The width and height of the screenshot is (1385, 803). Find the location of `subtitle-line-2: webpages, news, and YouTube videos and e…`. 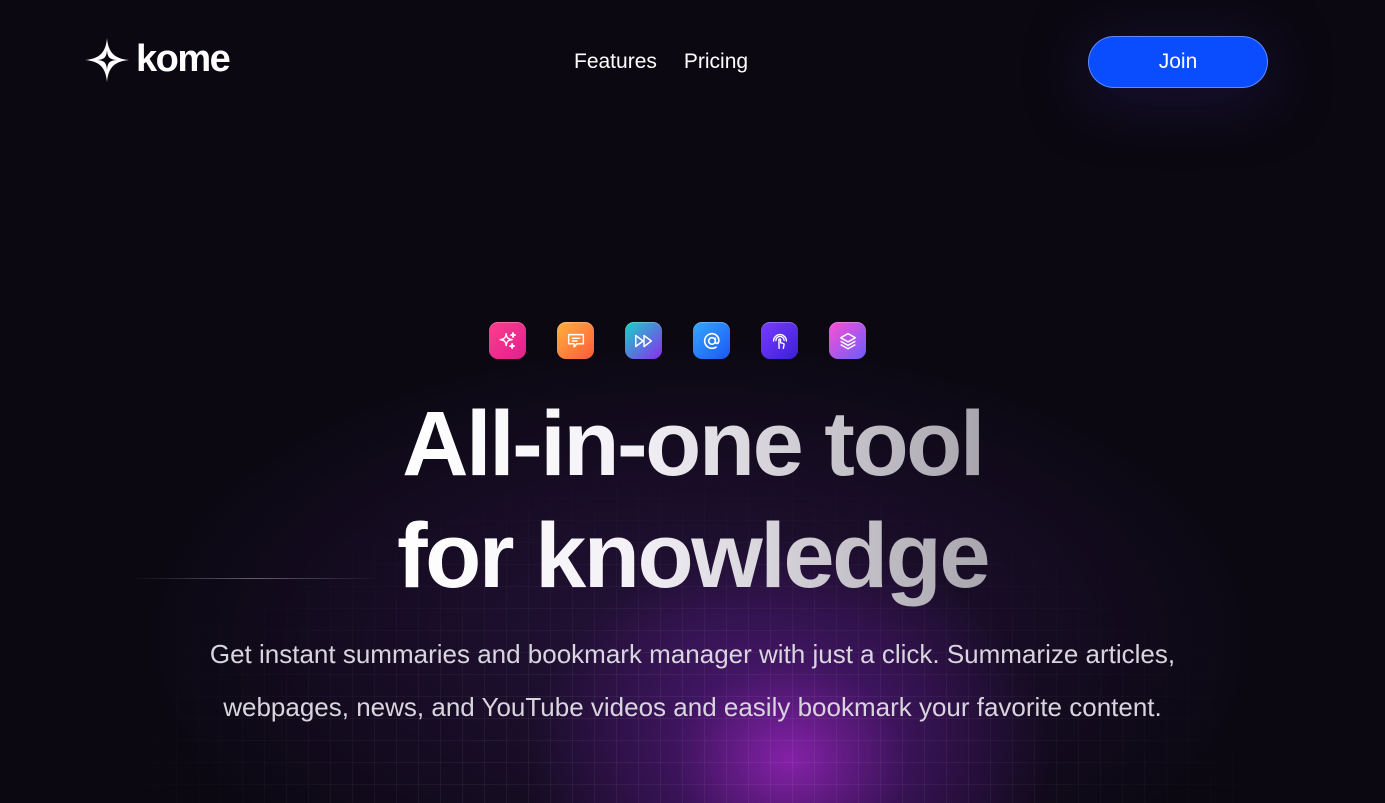

subtitle-line-2: webpages, news, and YouTube videos and e… is located at coordinates (692, 707).